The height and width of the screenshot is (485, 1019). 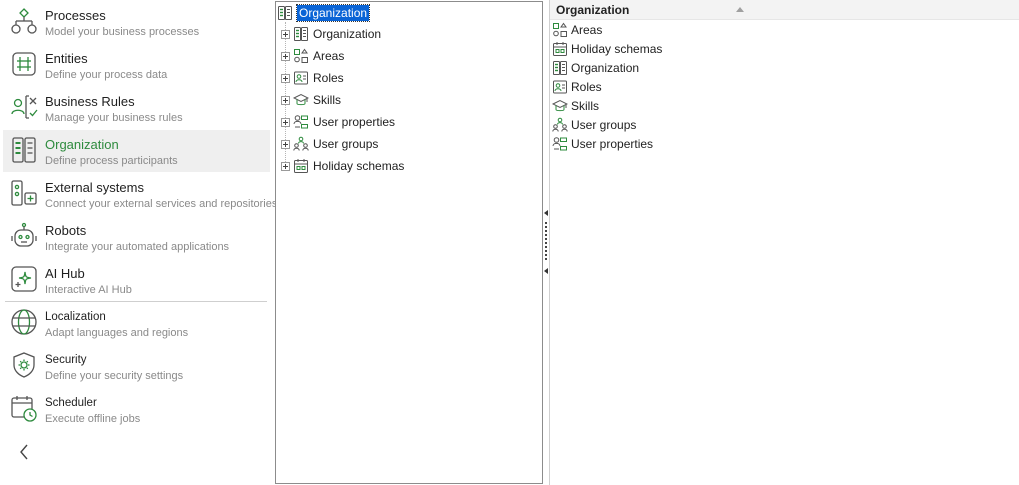 I want to click on tree-root-label: Organization, so click(x=333, y=13).